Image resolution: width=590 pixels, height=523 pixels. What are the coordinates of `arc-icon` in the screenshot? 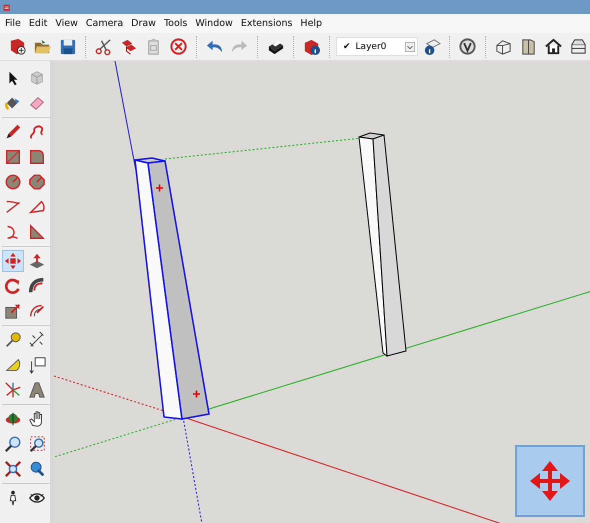 It's located at (13, 207).